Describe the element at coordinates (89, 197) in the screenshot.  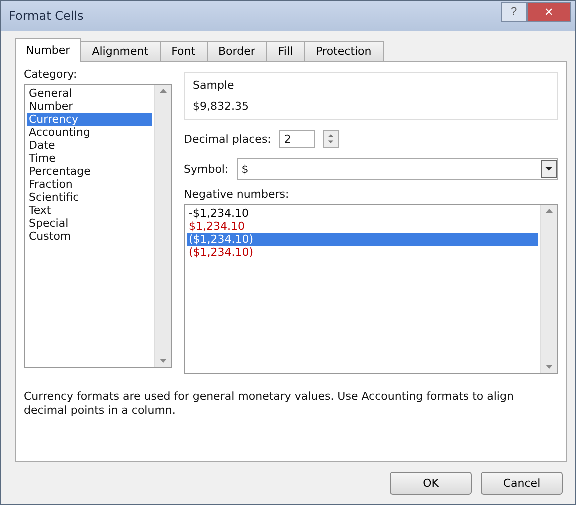
I see `category-item: Scientific` at that location.